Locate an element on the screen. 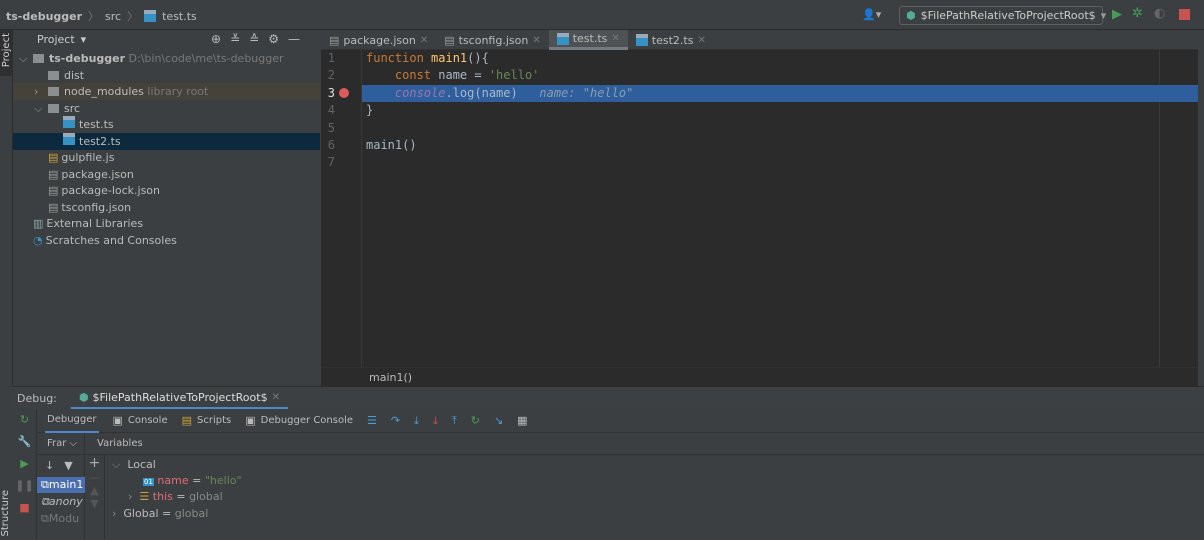  breadcrumb-file: test.ts is located at coordinates (179, 16).